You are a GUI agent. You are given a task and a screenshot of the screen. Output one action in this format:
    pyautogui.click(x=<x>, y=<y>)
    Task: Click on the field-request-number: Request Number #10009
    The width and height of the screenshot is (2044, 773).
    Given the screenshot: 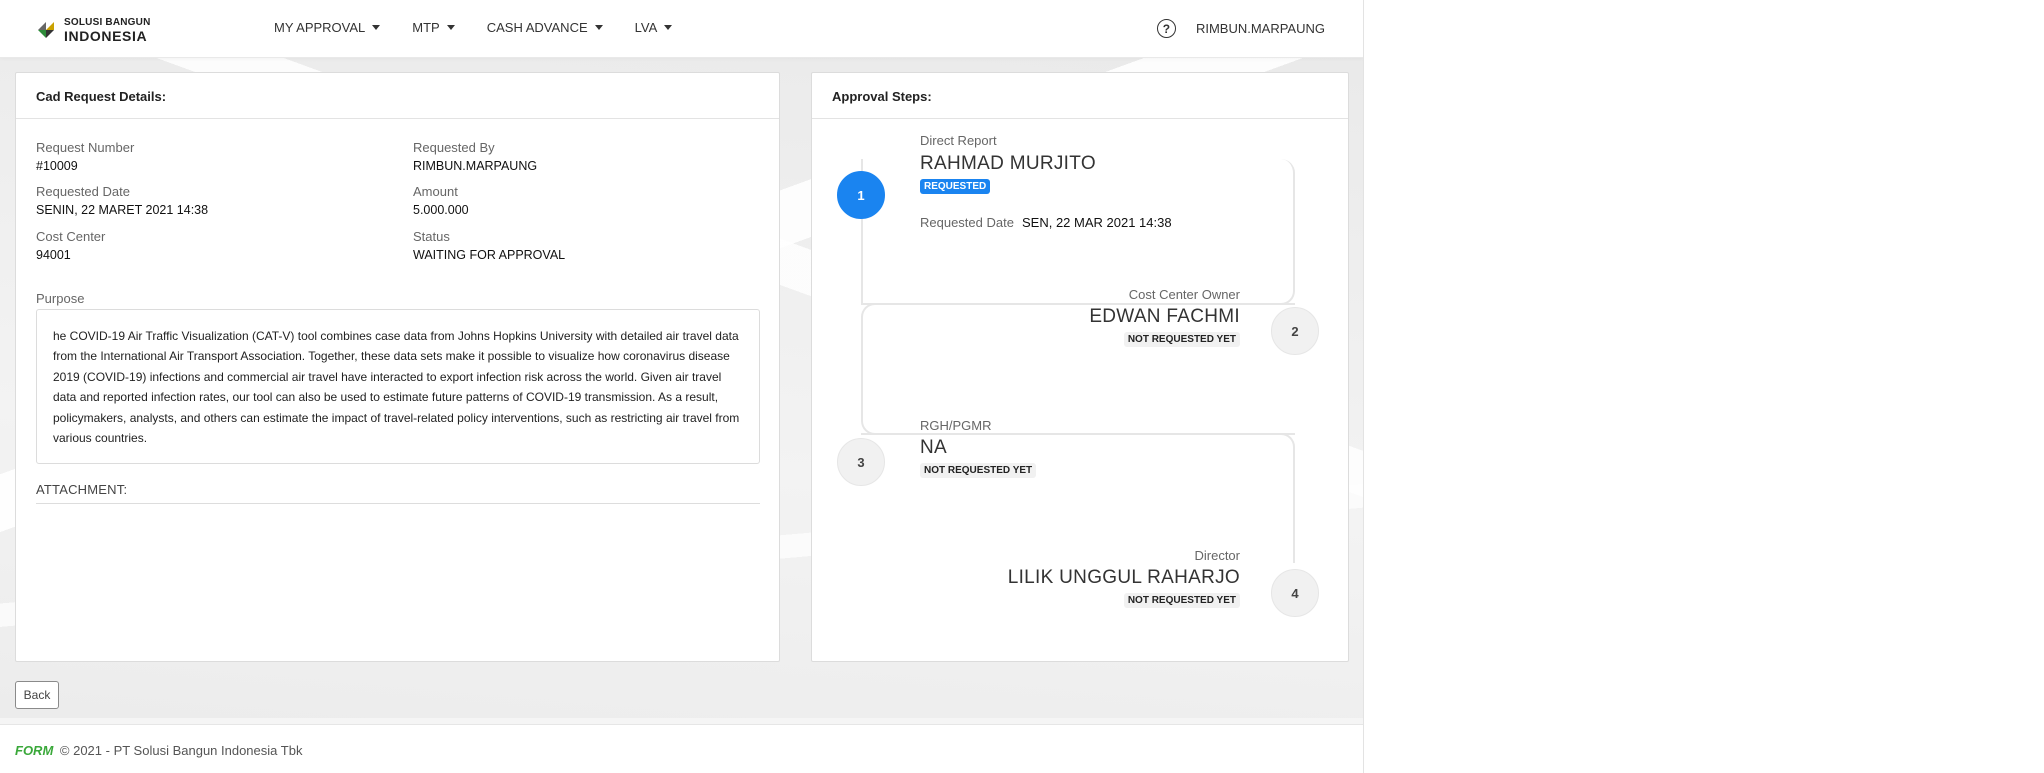 What is the action you would take?
    pyautogui.click(x=85, y=157)
    